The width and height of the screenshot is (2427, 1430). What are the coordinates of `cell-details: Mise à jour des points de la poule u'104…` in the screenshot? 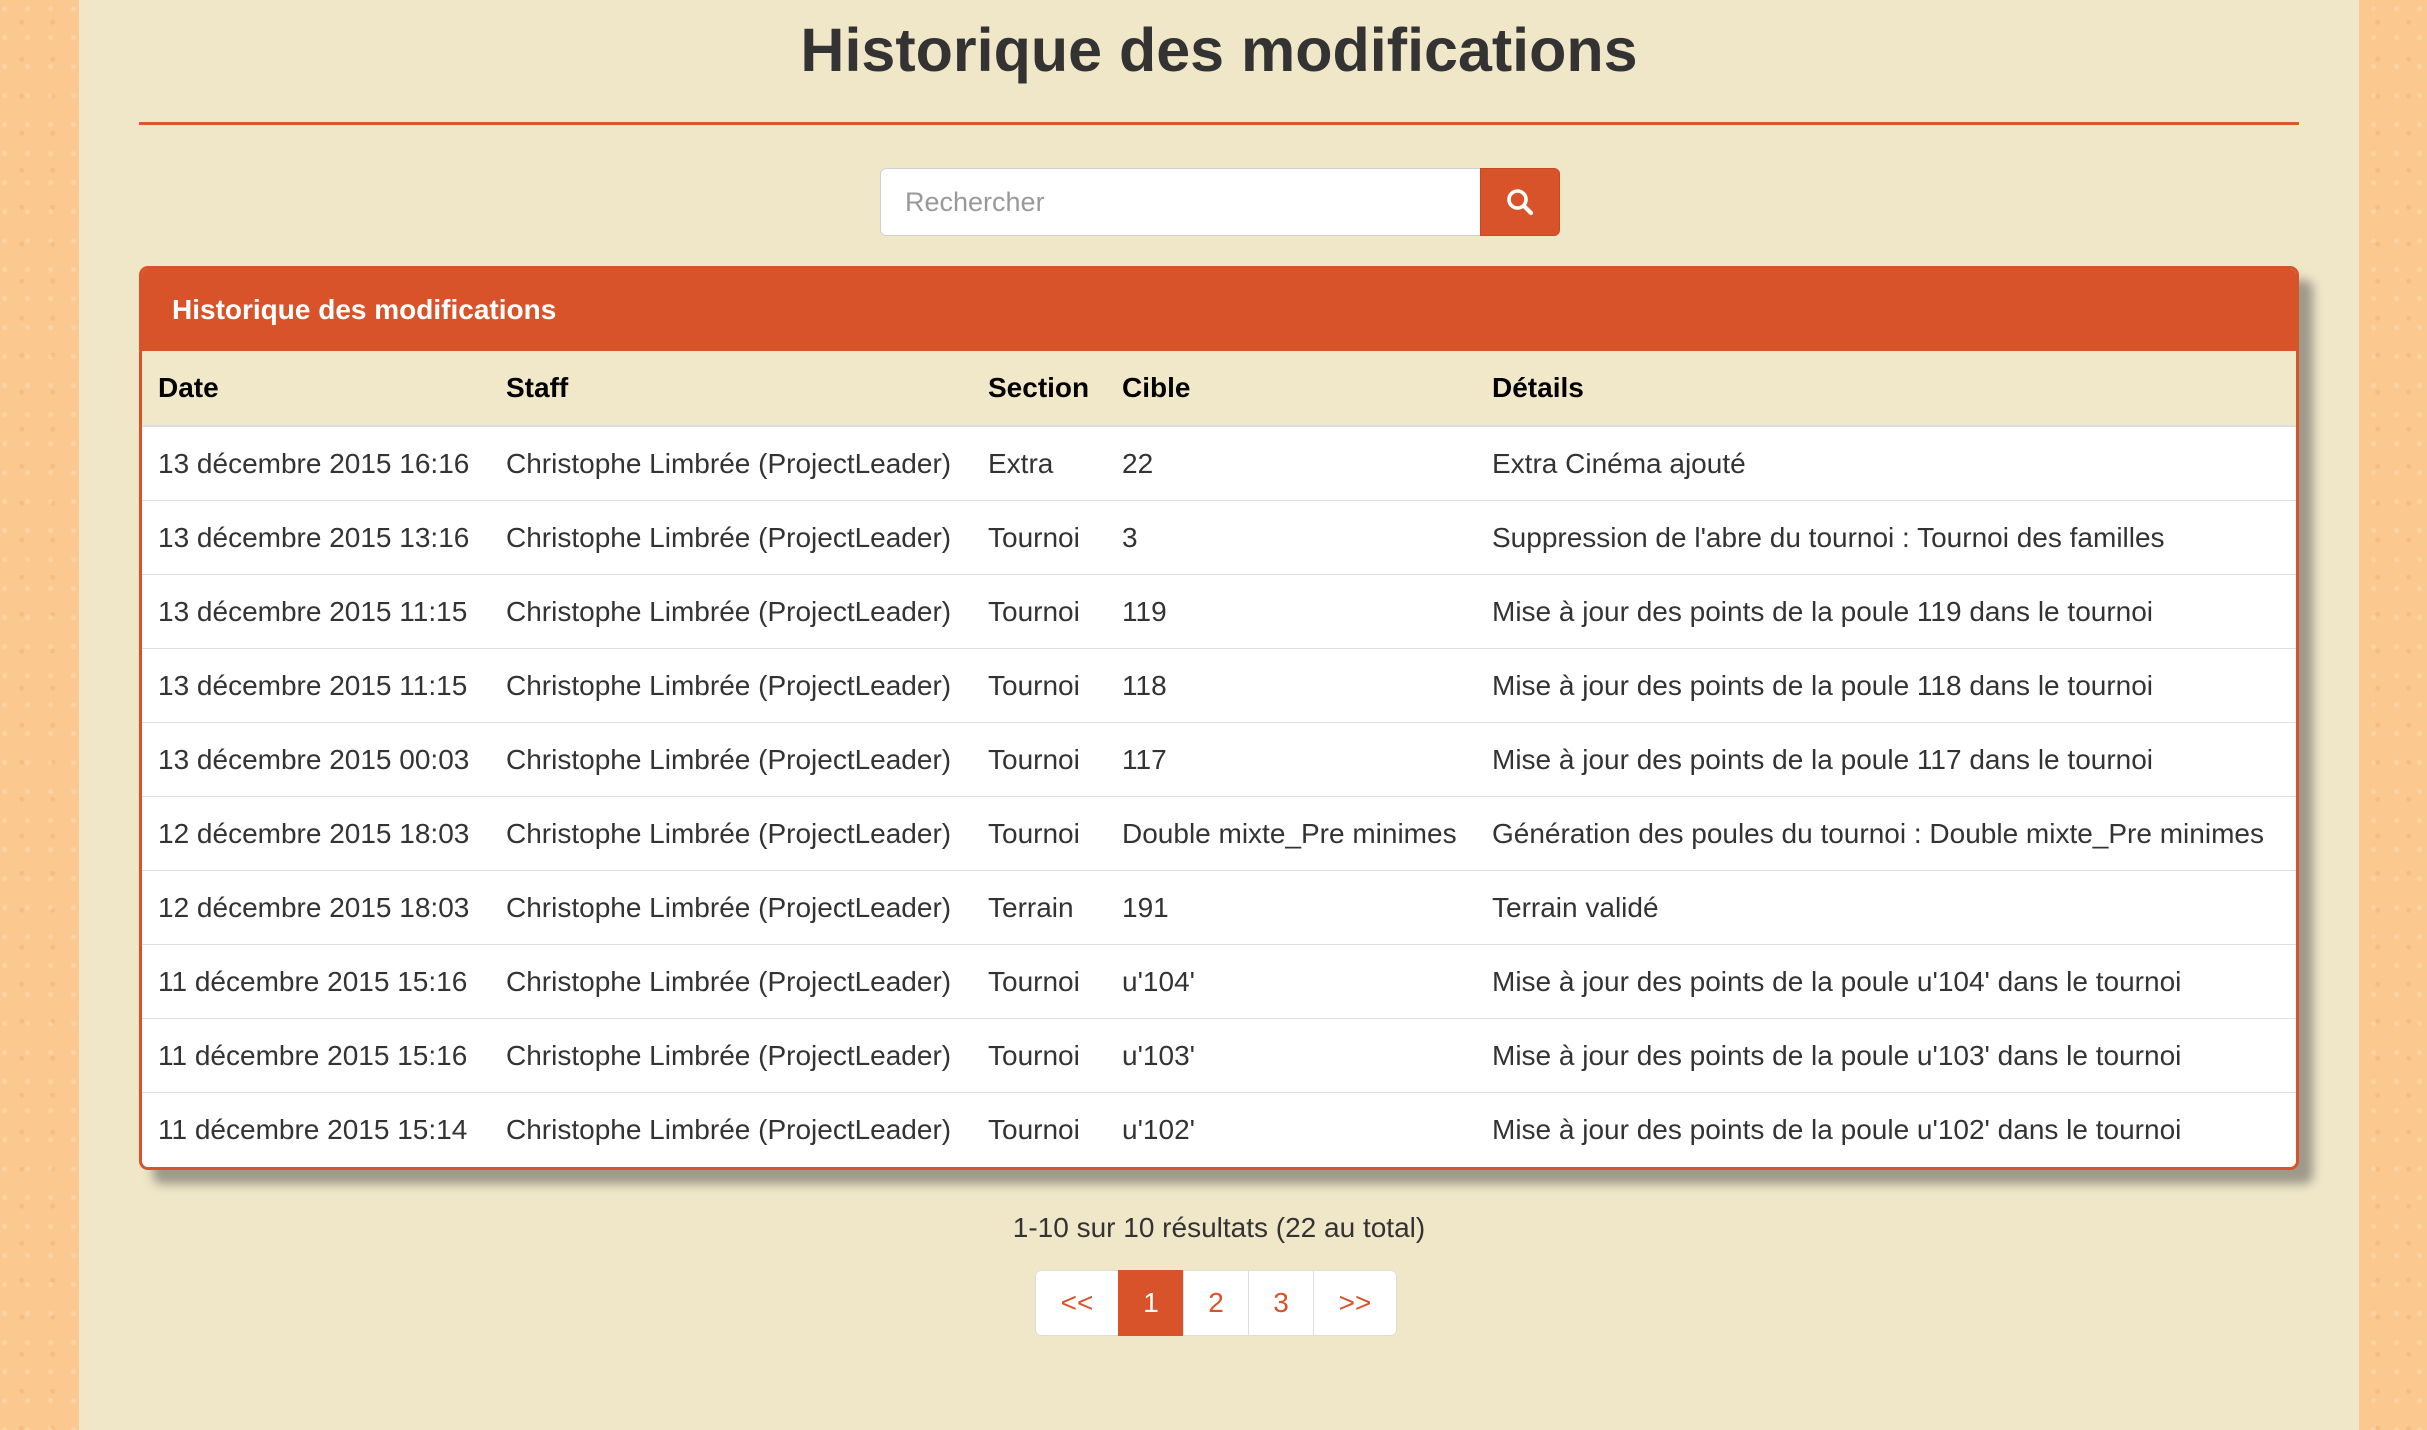 It's located at (1886, 981).